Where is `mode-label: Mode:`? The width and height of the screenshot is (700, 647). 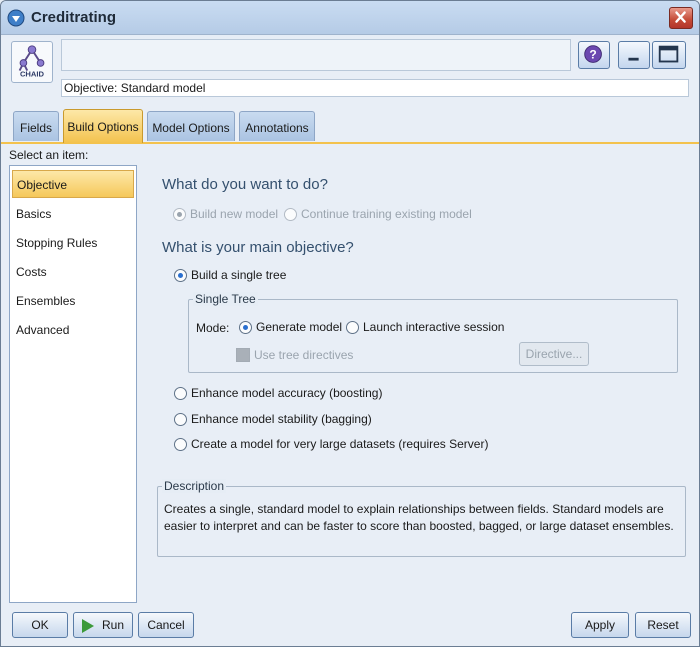
mode-label: Mode: is located at coordinates (213, 328).